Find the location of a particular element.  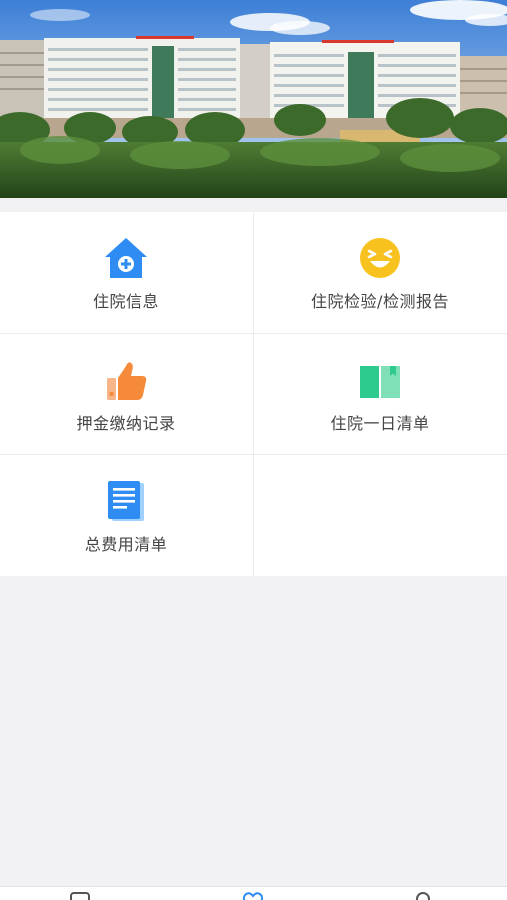

menu-item-label: 总费用清单 is located at coordinates (126, 544).